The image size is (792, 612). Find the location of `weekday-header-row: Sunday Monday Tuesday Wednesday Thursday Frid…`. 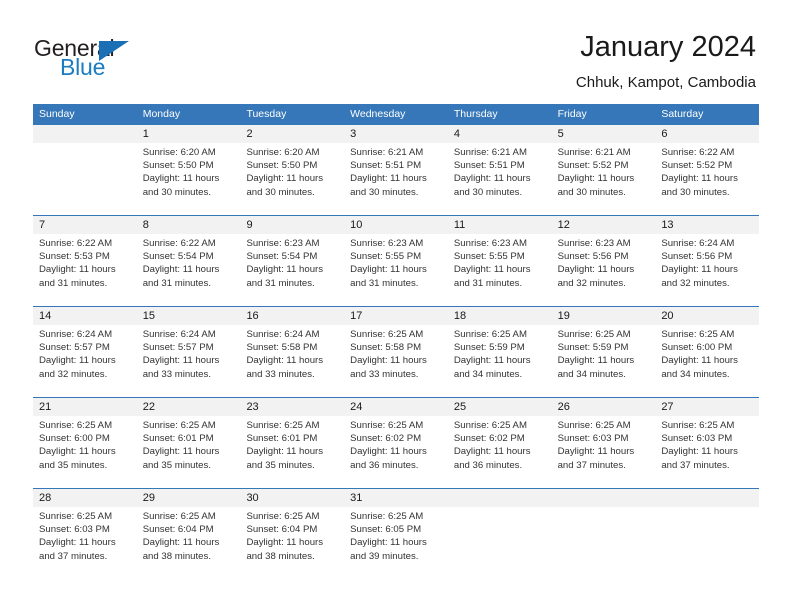

weekday-header-row: Sunday Monday Tuesday Wednesday Thursday Frid… is located at coordinates (396, 114).